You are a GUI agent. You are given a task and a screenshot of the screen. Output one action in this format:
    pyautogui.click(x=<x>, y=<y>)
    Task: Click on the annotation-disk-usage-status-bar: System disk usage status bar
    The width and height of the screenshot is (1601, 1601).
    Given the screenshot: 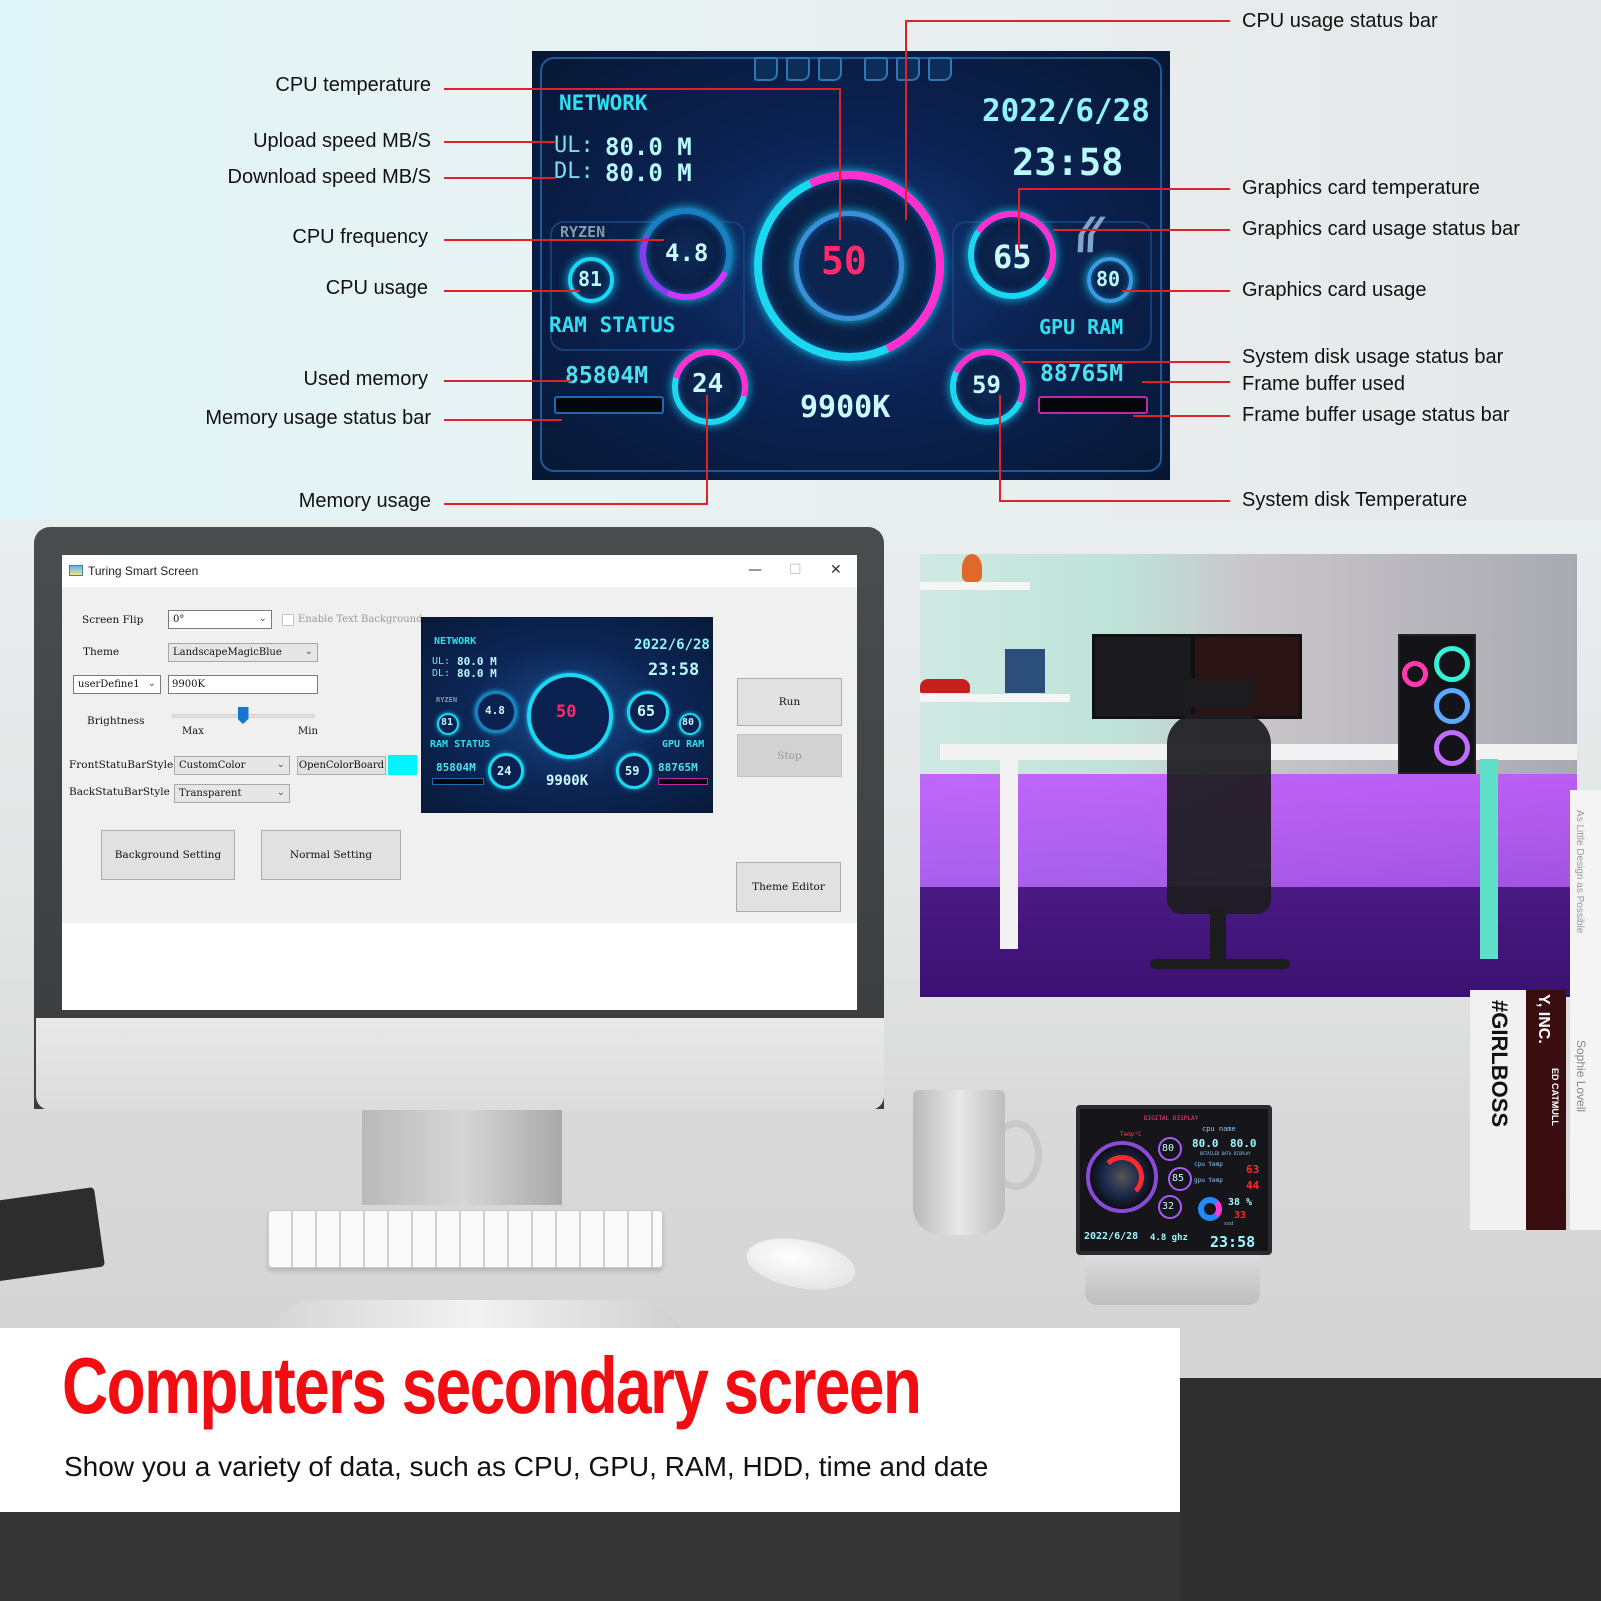 What is the action you would take?
    pyautogui.click(x=1373, y=357)
    